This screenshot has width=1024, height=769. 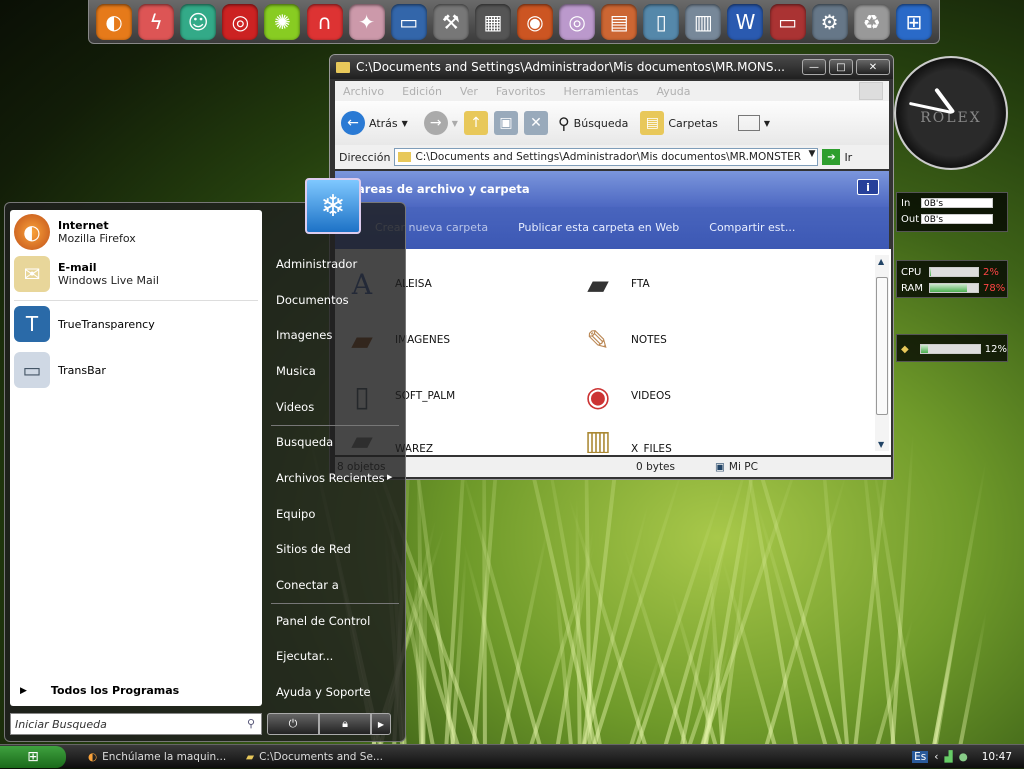 I want to click on lock-button: 🔒︎, so click(x=345, y=724).